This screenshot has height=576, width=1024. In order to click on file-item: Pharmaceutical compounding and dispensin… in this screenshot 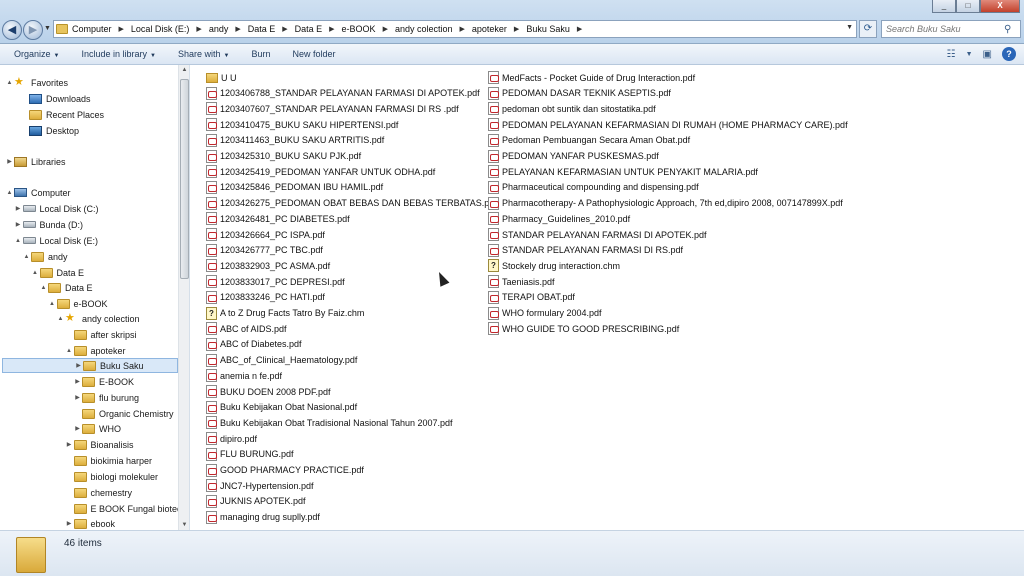, I will do `click(593, 187)`.